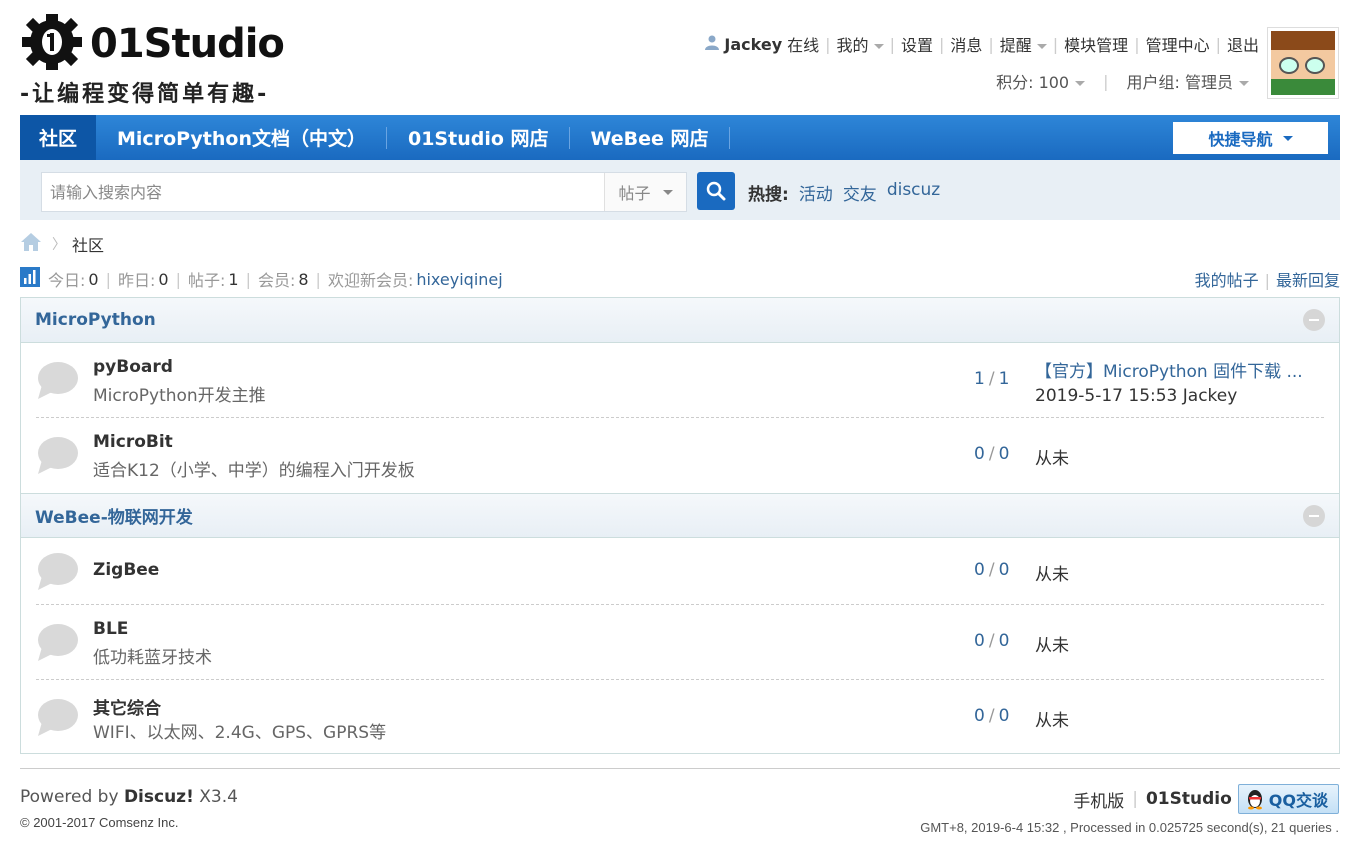 The height and width of the screenshot is (850, 1359). I want to click on footer-links: 手机版 | 01Studio QQ交谈, so click(1206, 799).